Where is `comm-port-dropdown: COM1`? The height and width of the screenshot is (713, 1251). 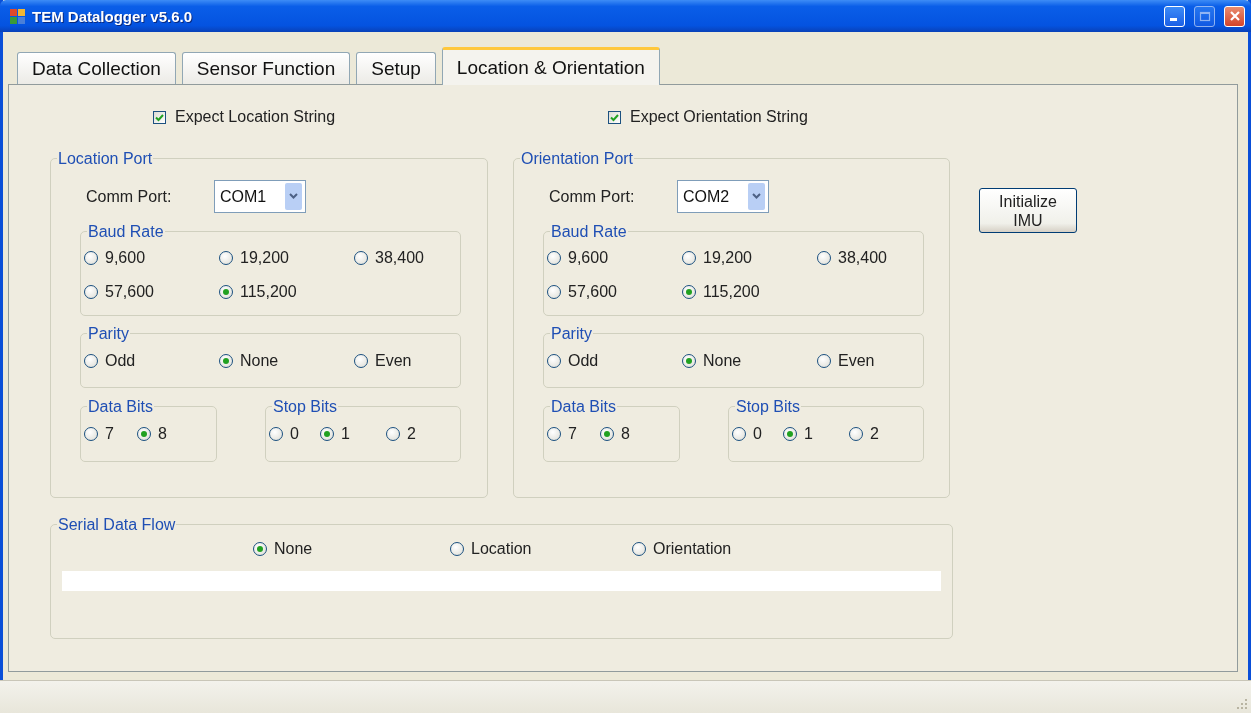
comm-port-dropdown: COM1 is located at coordinates (260, 196).